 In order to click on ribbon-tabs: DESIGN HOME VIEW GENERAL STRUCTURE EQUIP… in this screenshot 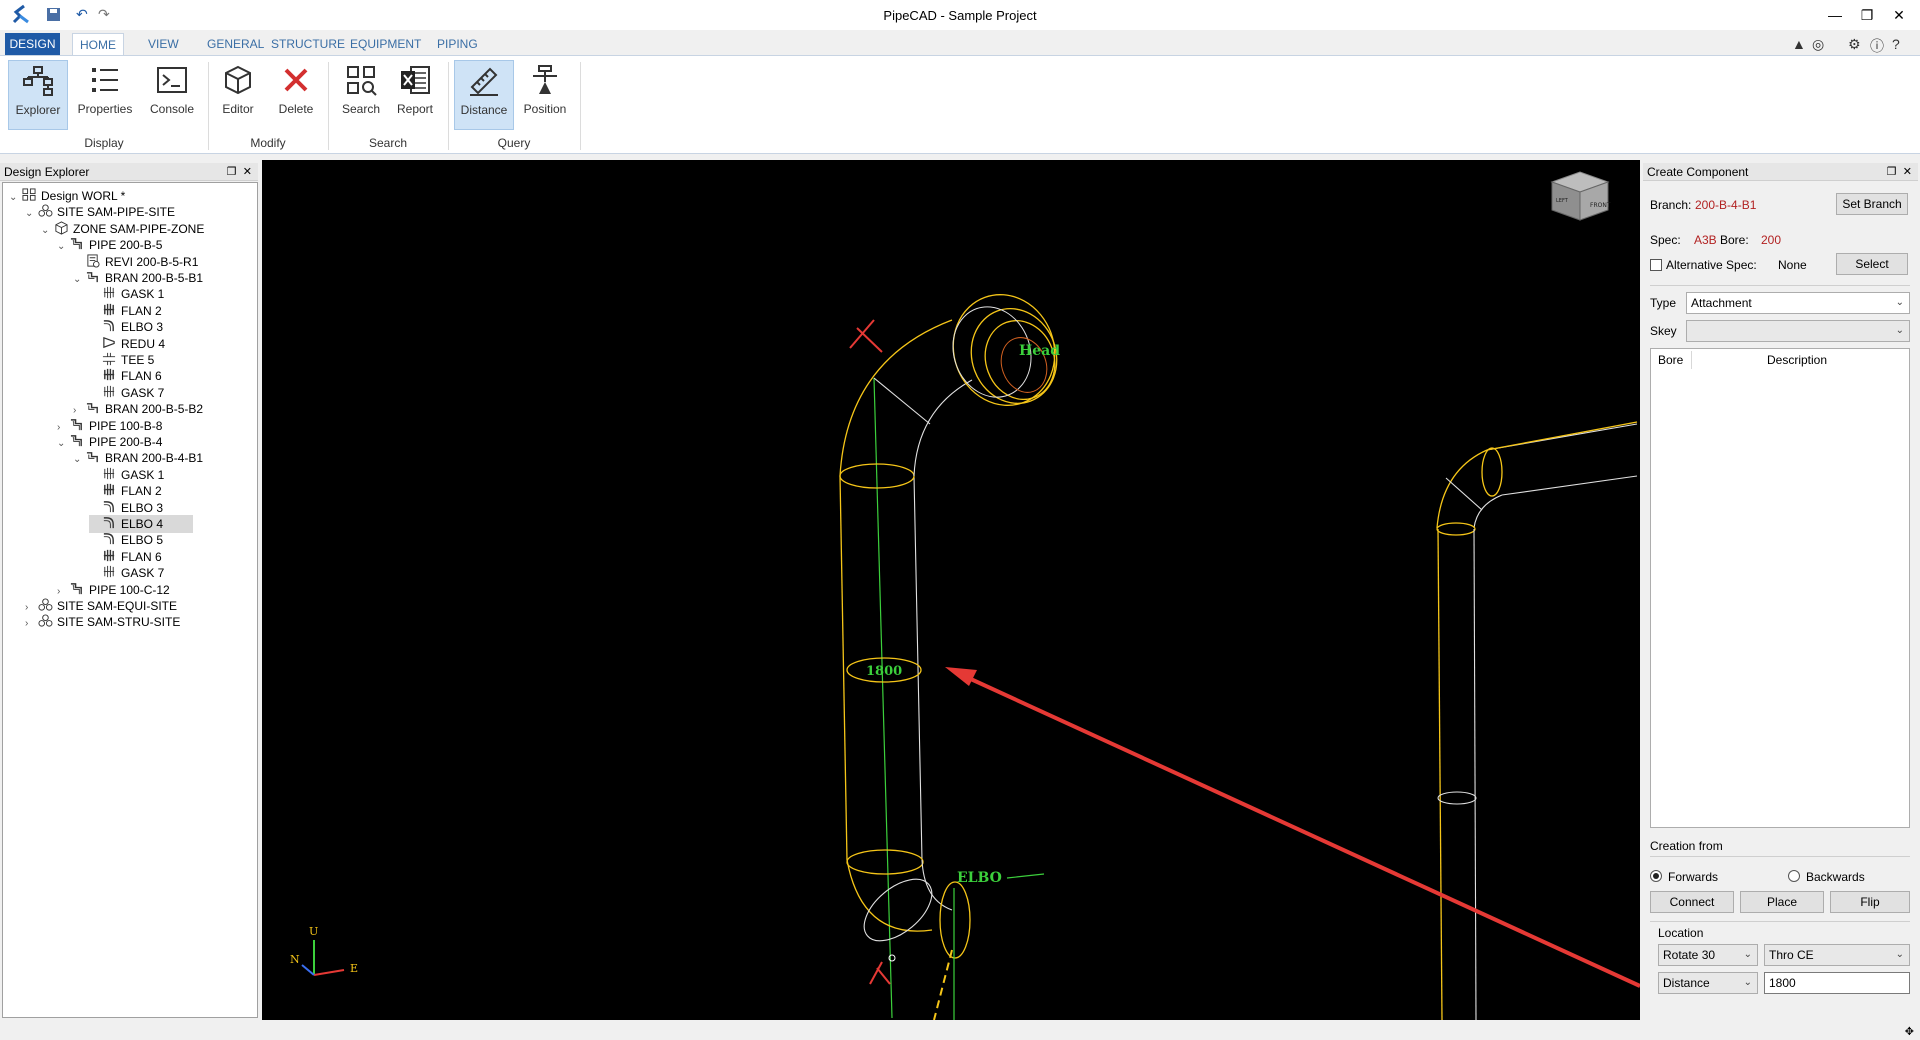, I will do `click(960, 44)`.